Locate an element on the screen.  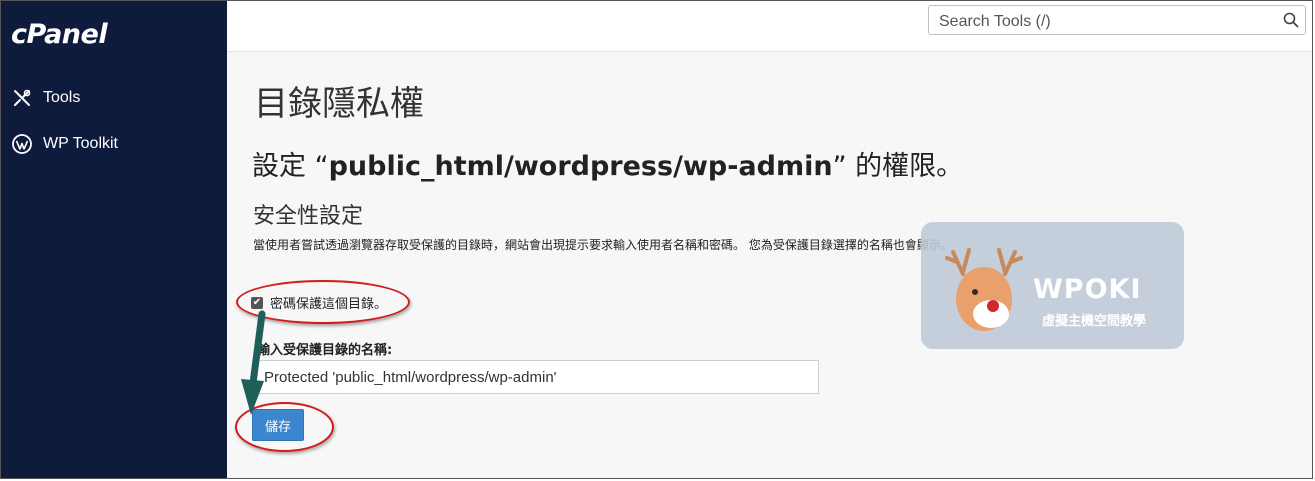
tools-icon is located at coordinates (22, 98).